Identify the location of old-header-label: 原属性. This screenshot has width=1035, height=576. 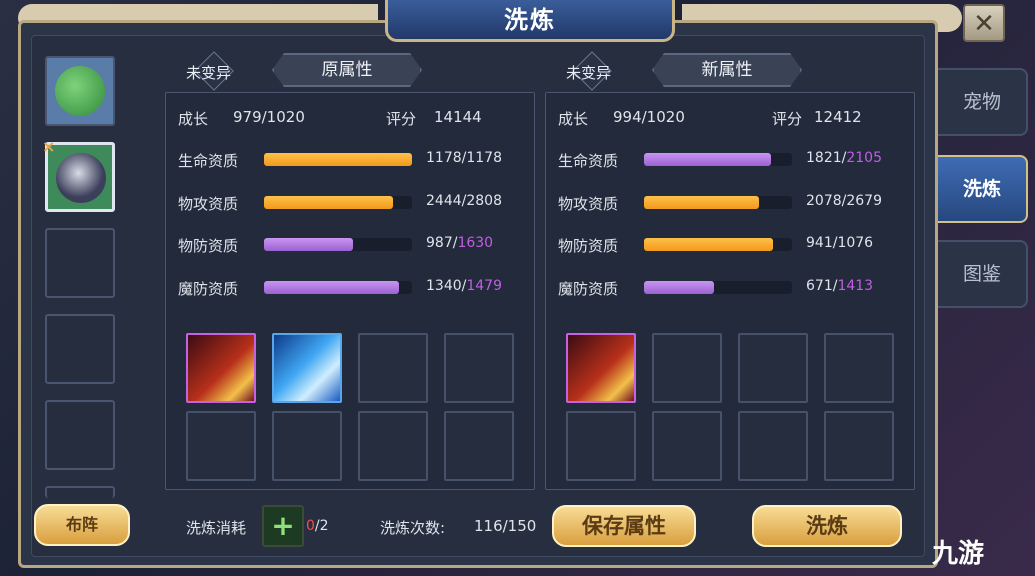
(347, 70).